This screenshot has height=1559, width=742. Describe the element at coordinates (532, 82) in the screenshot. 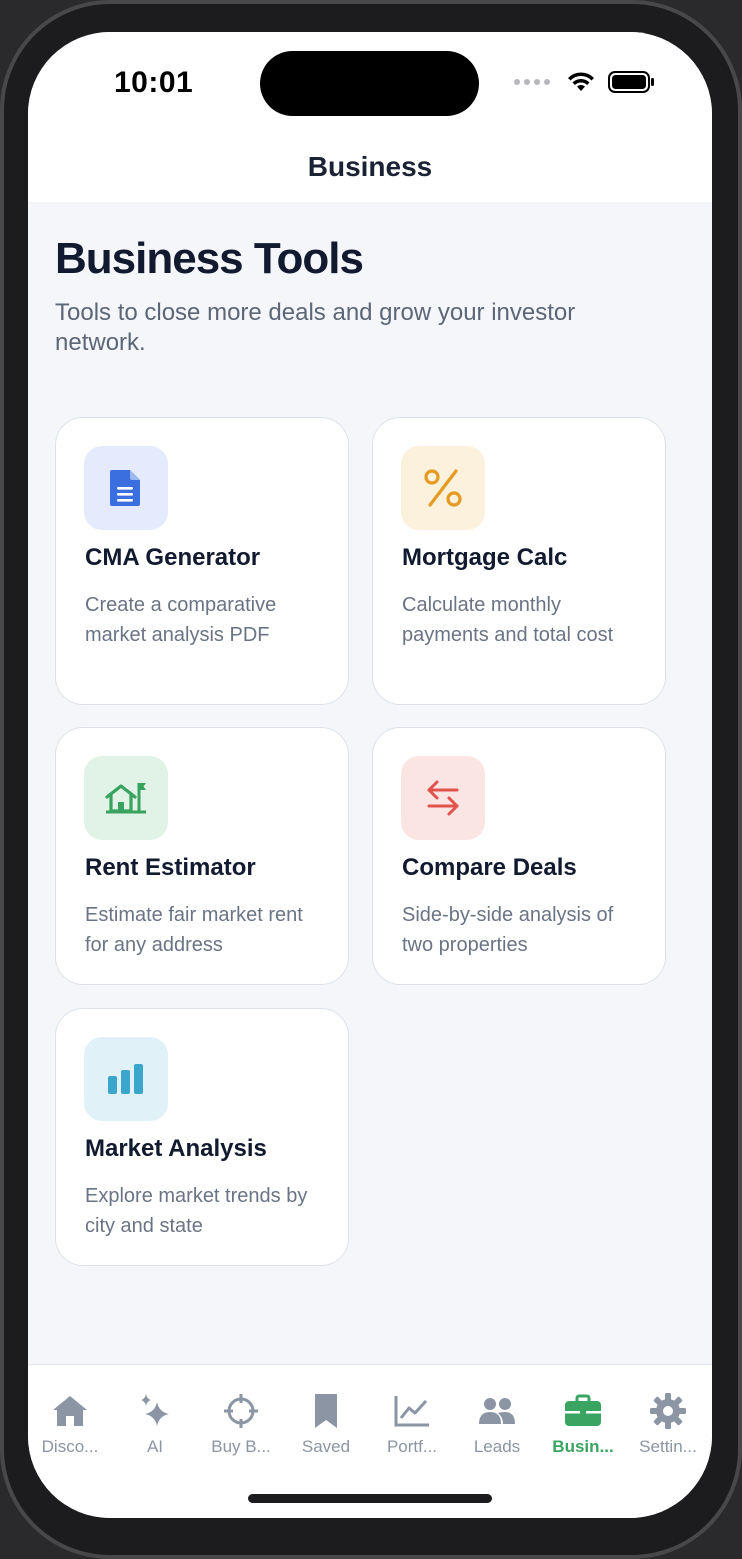

I see `cellular-signal-icon` at that location.